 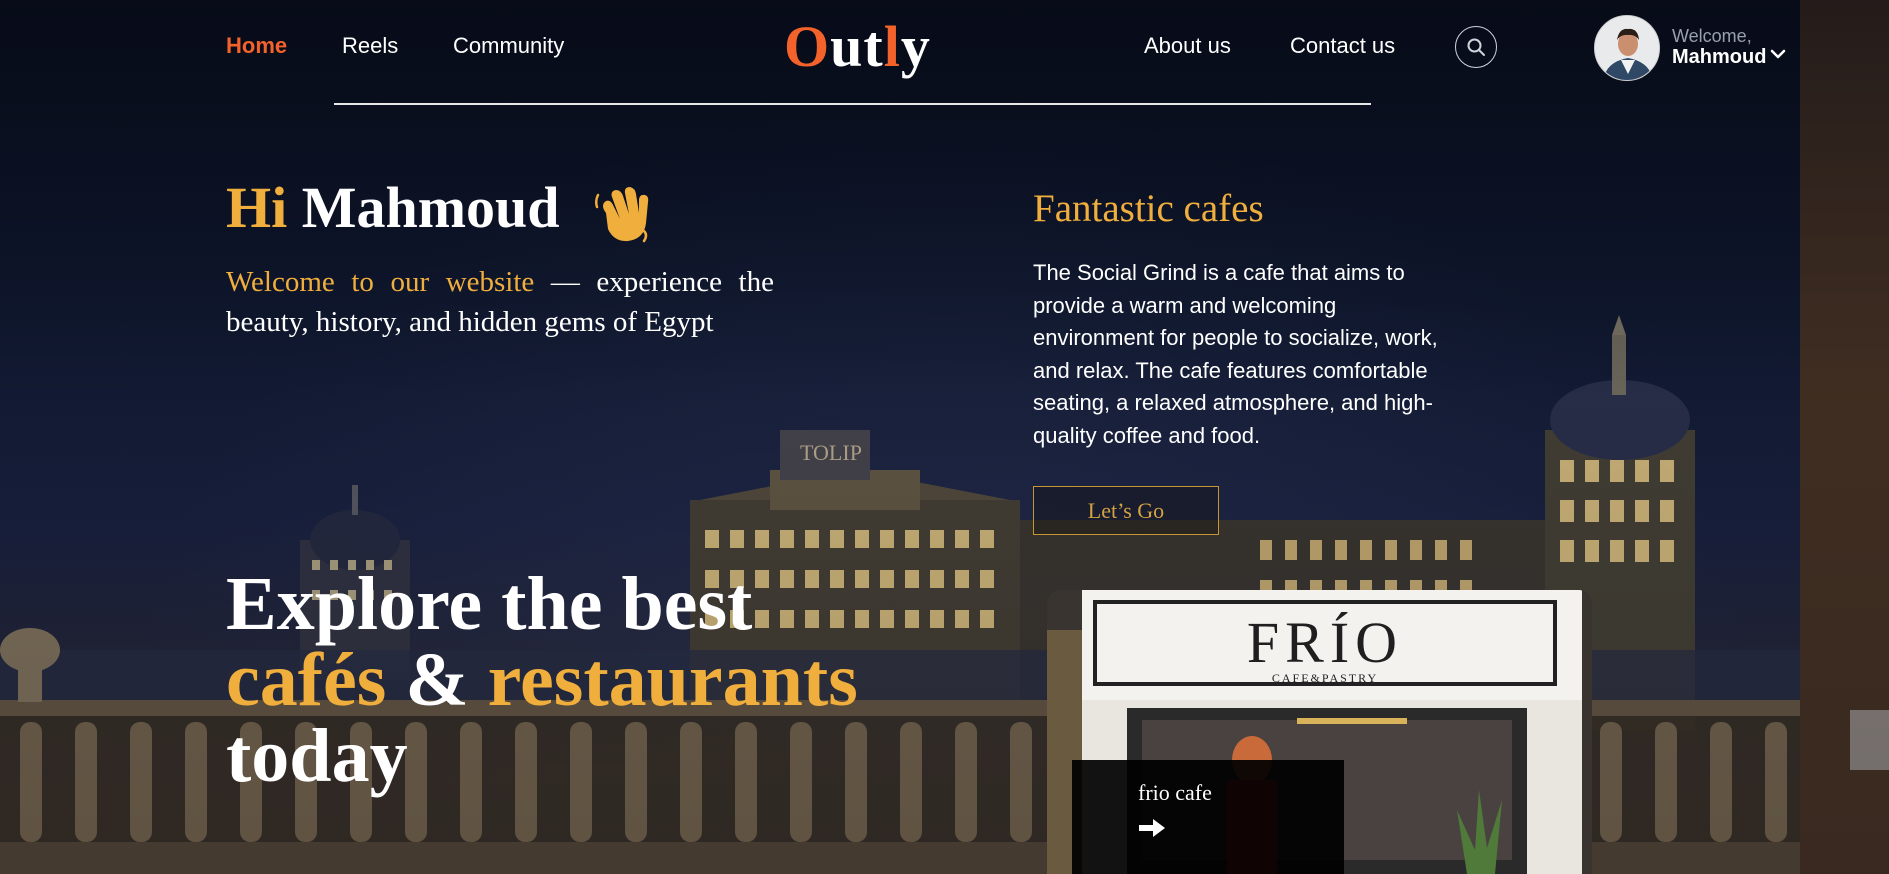 I want to click on logo-letter-y: y, so click(x=915, y=46).